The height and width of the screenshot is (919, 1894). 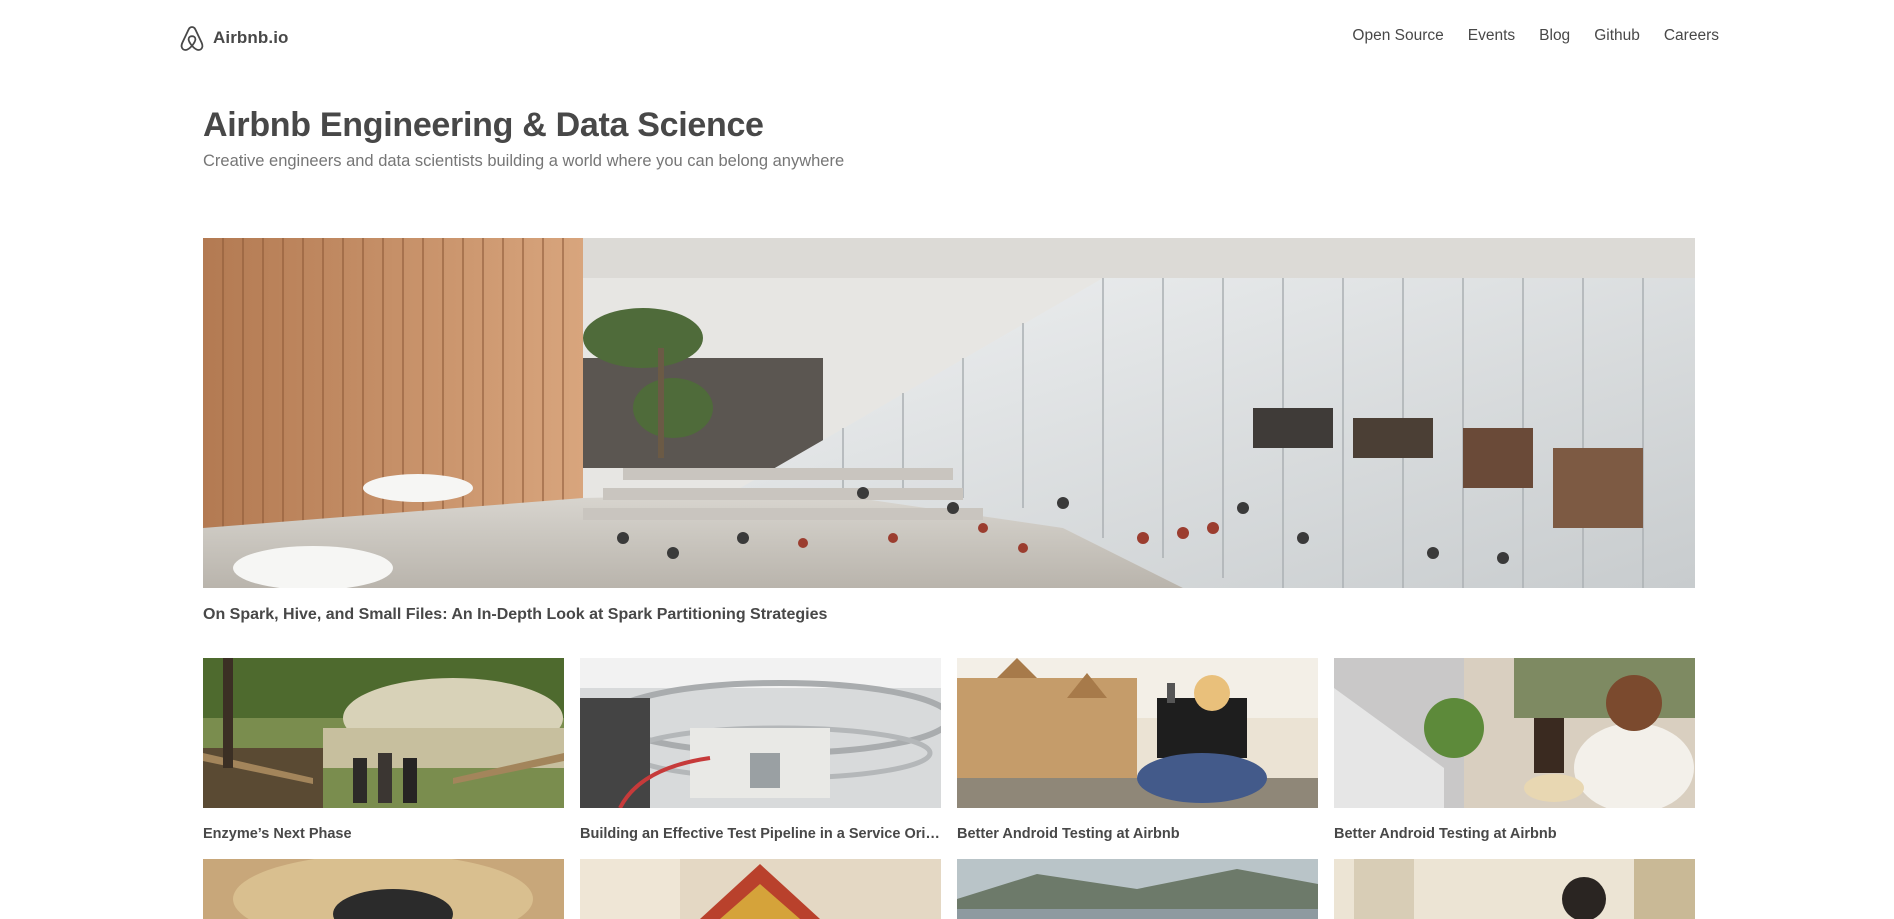 What do you see at coordinates (1535, 36) in the screenshot?
I see `nav-links: Open Source Events Blog Github Careers` at bounding box center [1535, 36].